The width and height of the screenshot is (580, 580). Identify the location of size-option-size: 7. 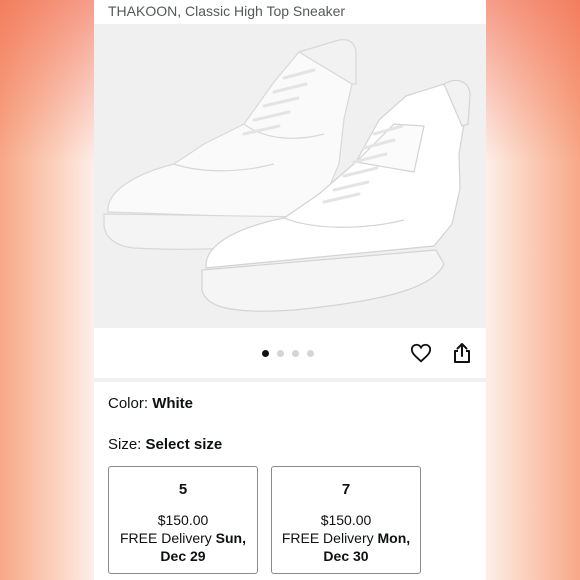
(346, 489).